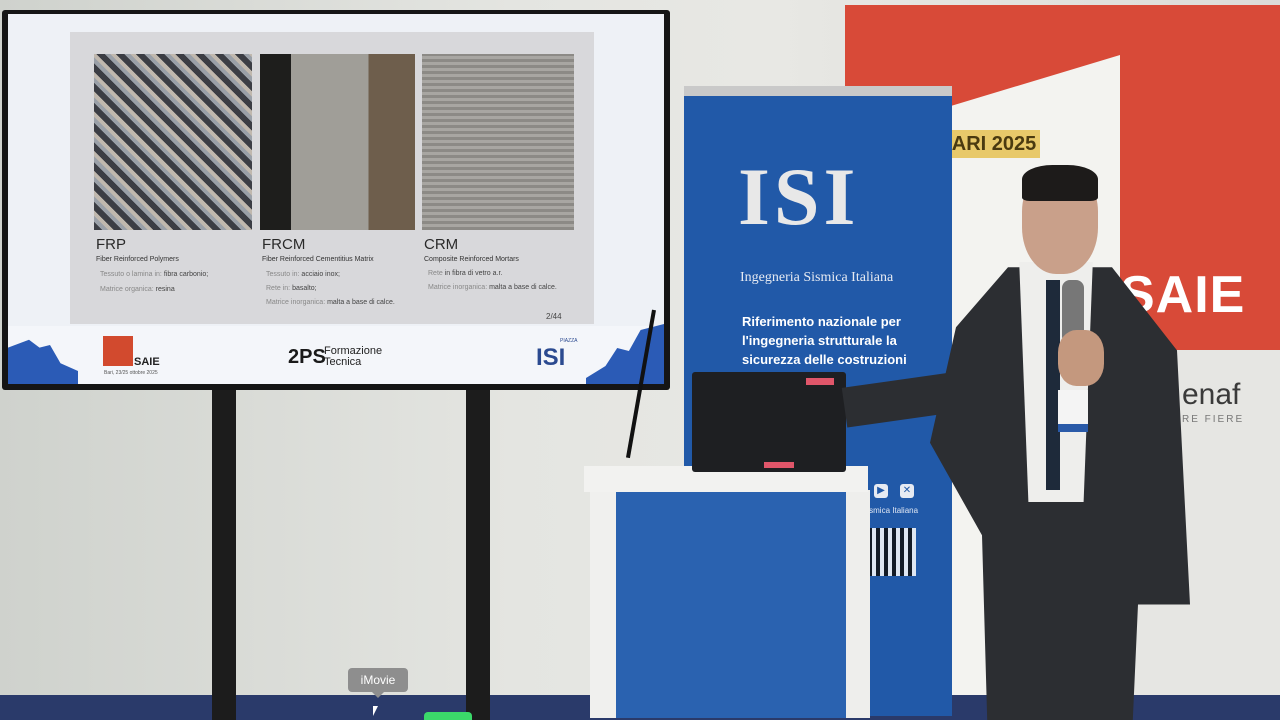  What do you see at coordinates (111, 244) in the screenshot?
I see `frp-title: FRP` at bounding box center [111, 244].